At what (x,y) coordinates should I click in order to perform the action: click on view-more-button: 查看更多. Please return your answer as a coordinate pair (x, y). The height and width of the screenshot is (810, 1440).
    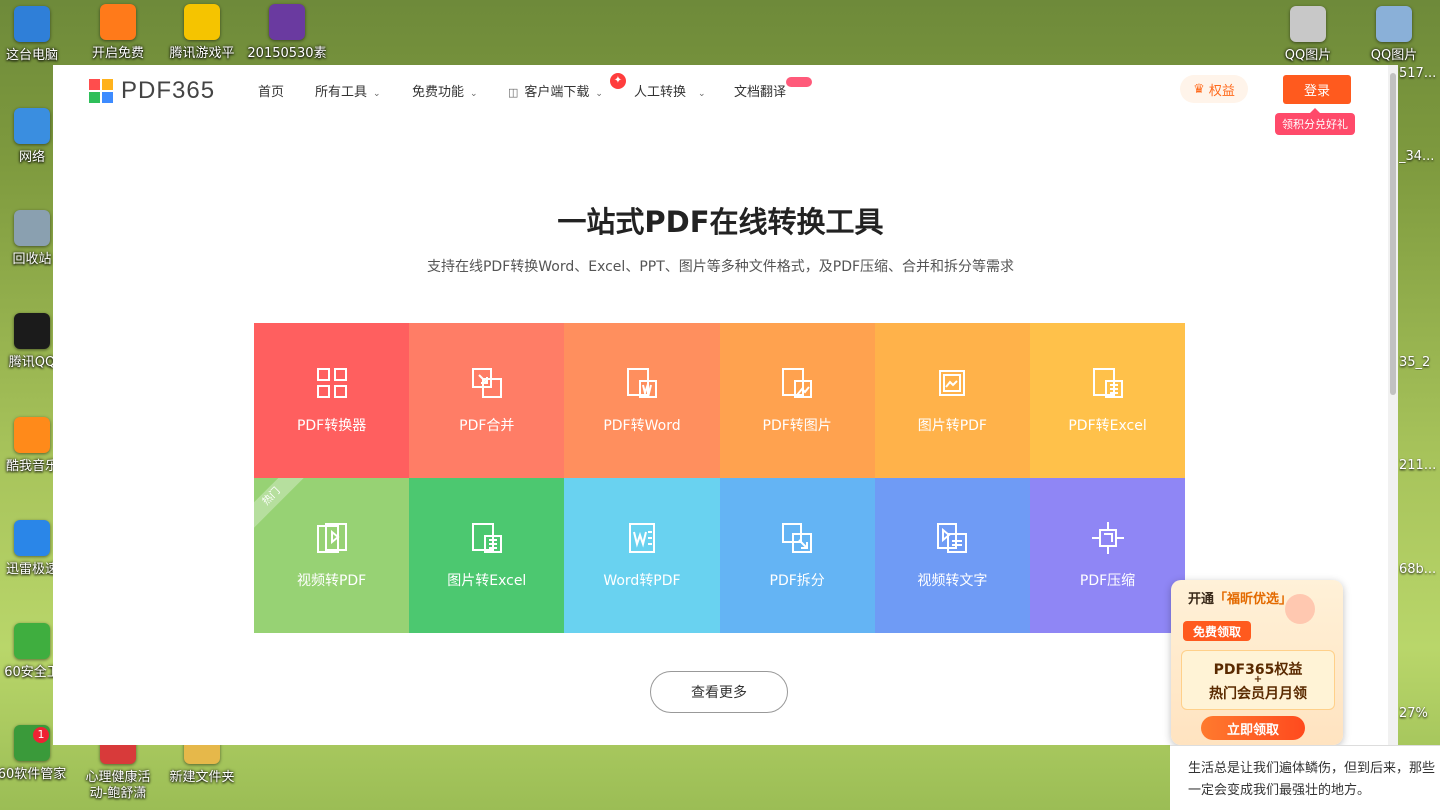
    Looking at the image, I should click on (719, 692).